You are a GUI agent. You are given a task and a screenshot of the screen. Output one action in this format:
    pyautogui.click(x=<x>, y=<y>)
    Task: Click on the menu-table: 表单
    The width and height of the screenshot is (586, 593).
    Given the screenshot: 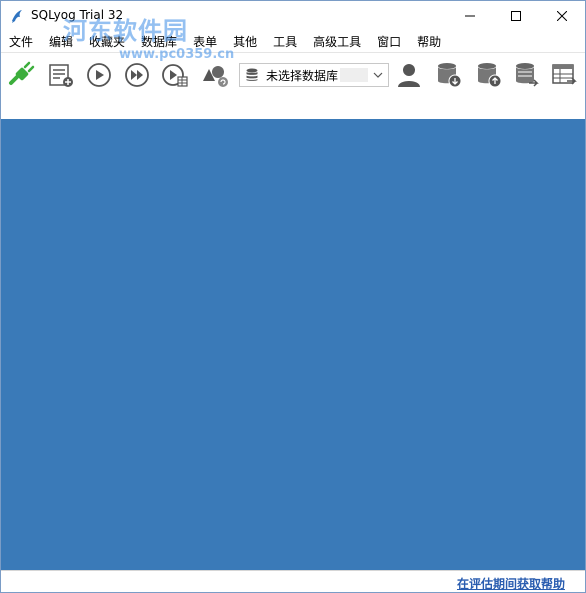 What is the action you would take?
    pyautogui.click(x=205, y=41)
    